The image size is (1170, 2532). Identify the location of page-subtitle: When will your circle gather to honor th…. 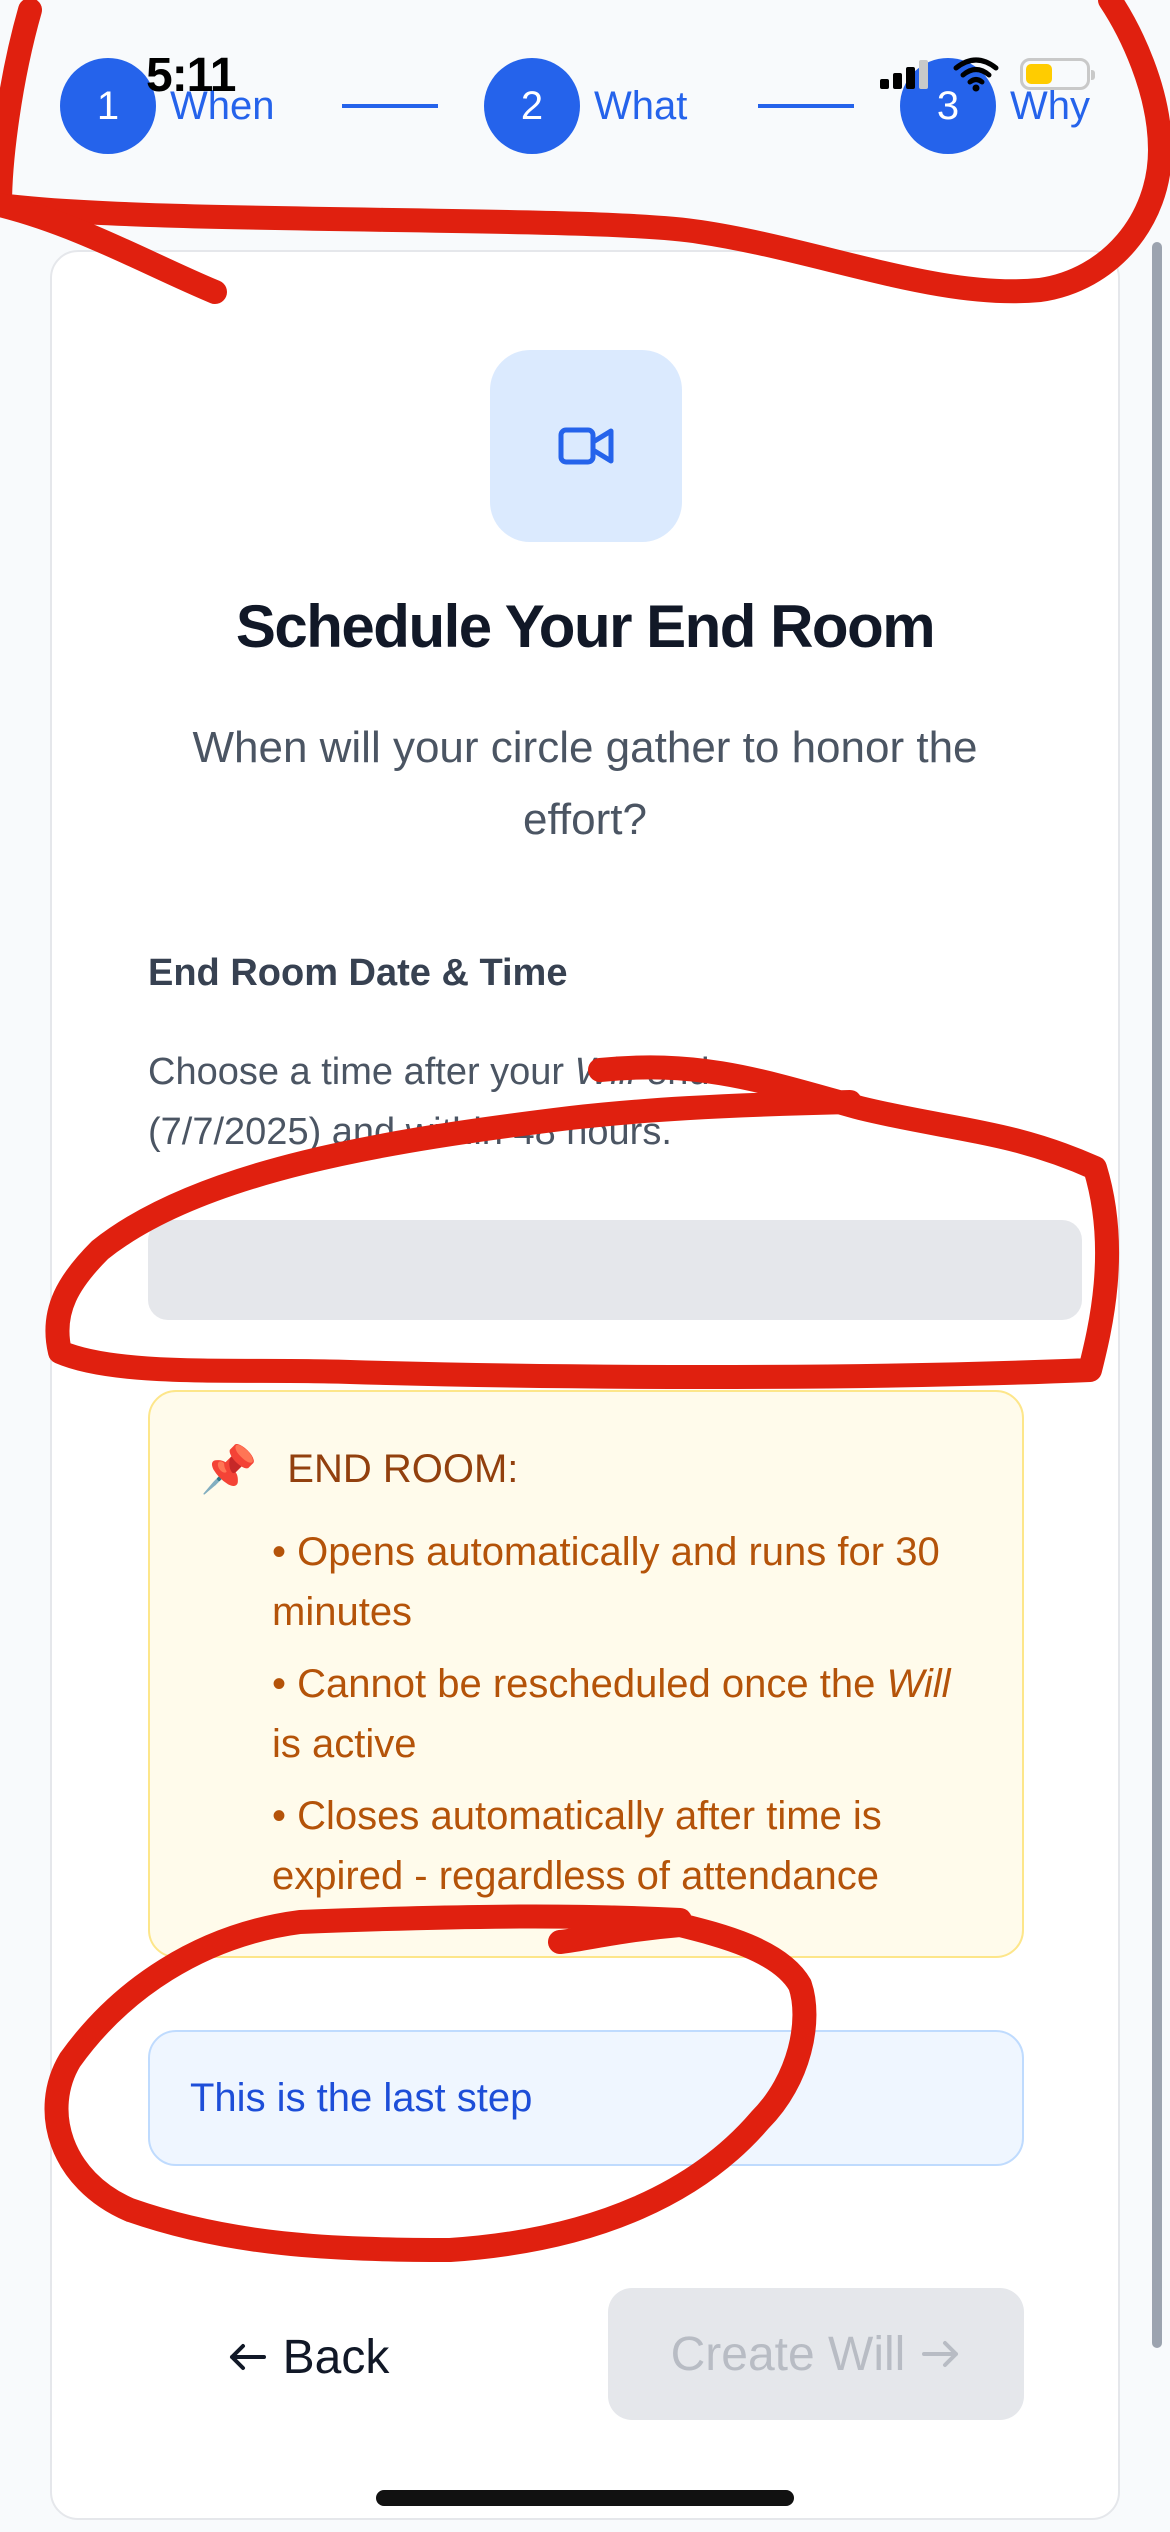
(585, 783).